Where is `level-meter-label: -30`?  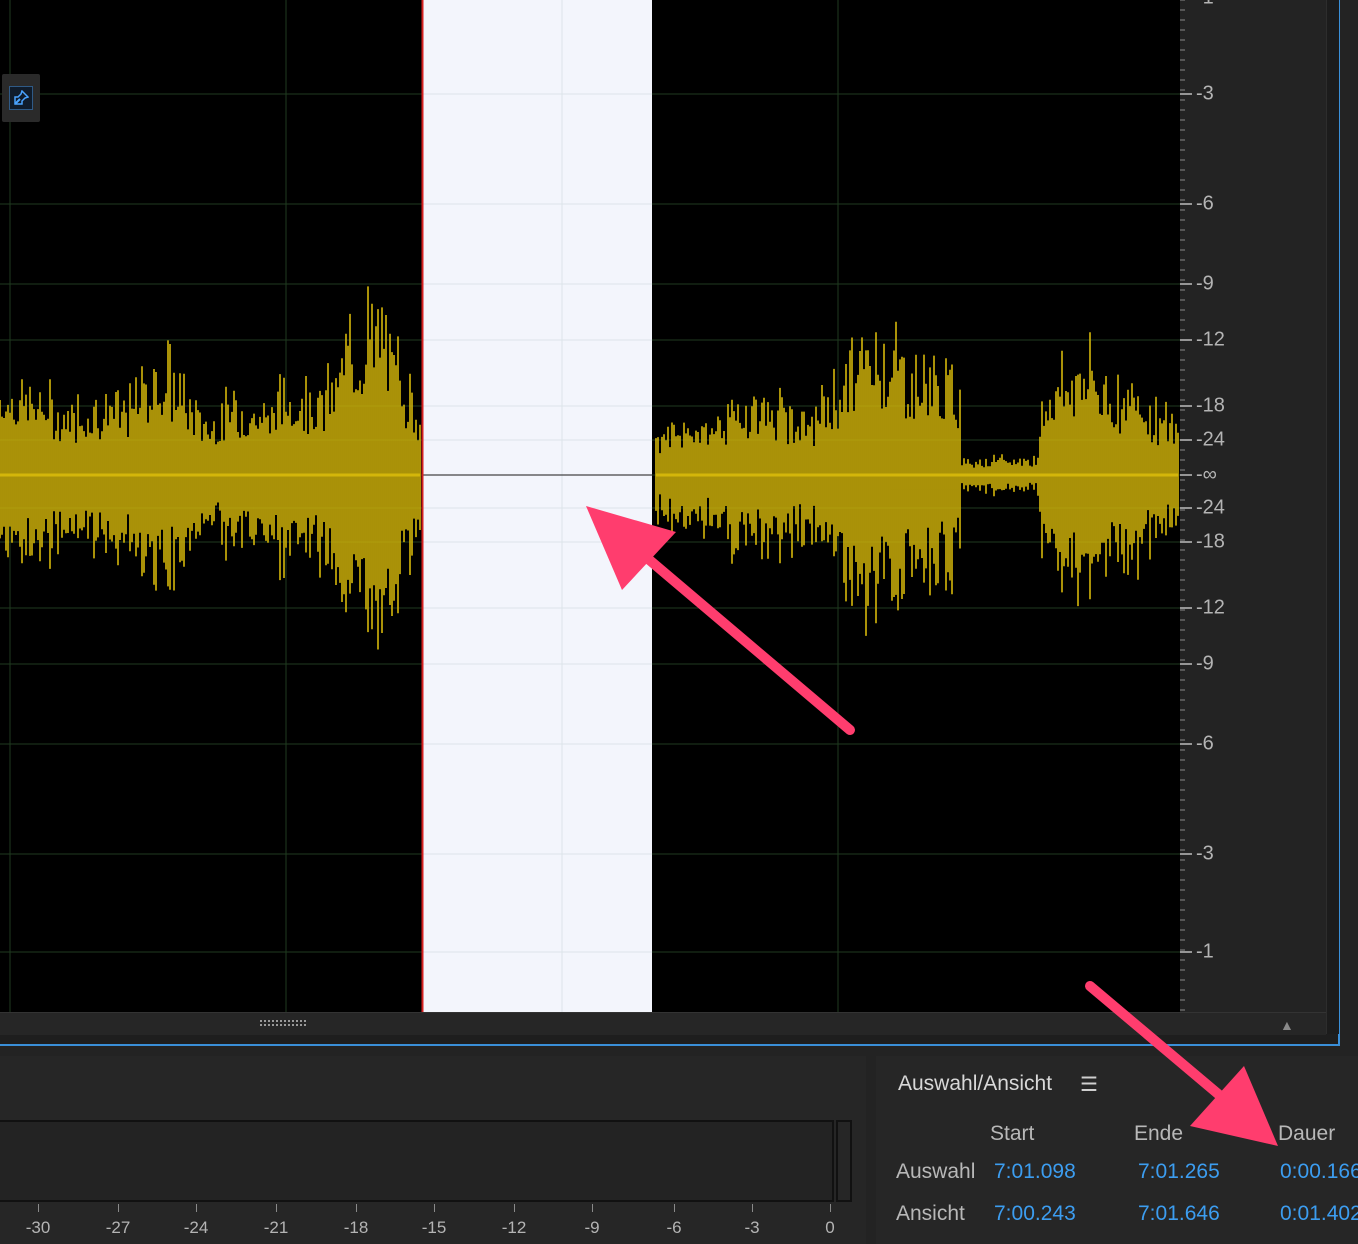 level-meter-label: -30 is located at coordinates (38, 1227).